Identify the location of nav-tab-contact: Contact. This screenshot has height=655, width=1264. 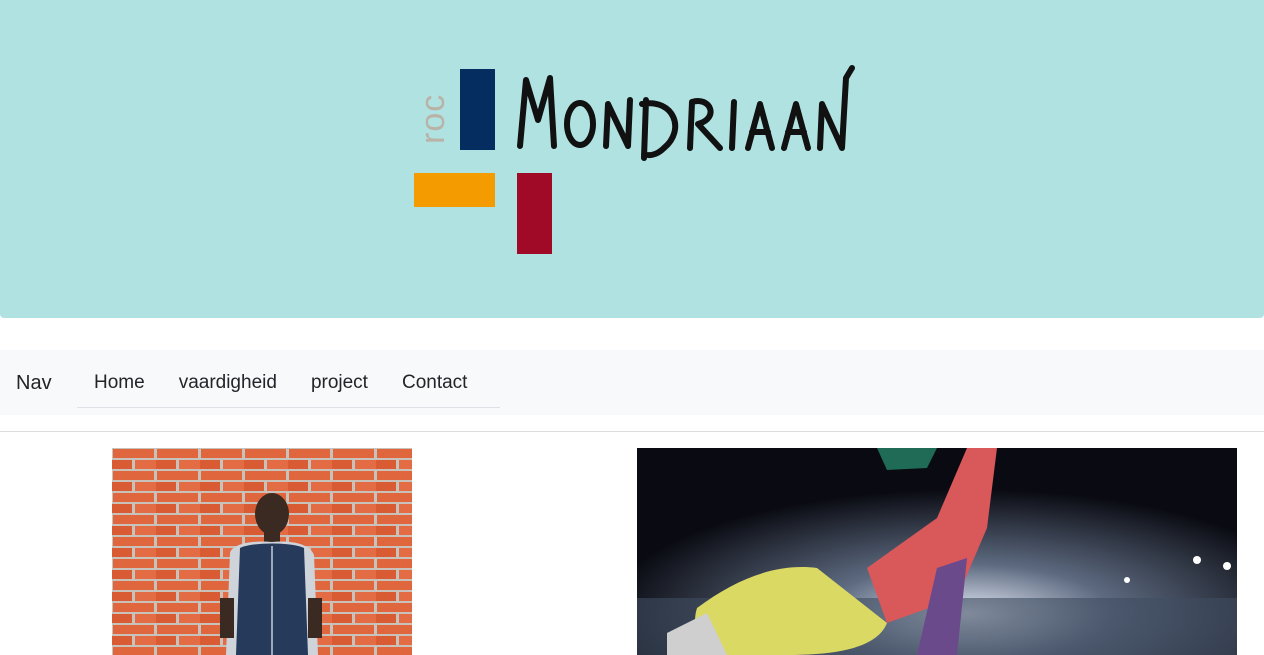
(434, 385).